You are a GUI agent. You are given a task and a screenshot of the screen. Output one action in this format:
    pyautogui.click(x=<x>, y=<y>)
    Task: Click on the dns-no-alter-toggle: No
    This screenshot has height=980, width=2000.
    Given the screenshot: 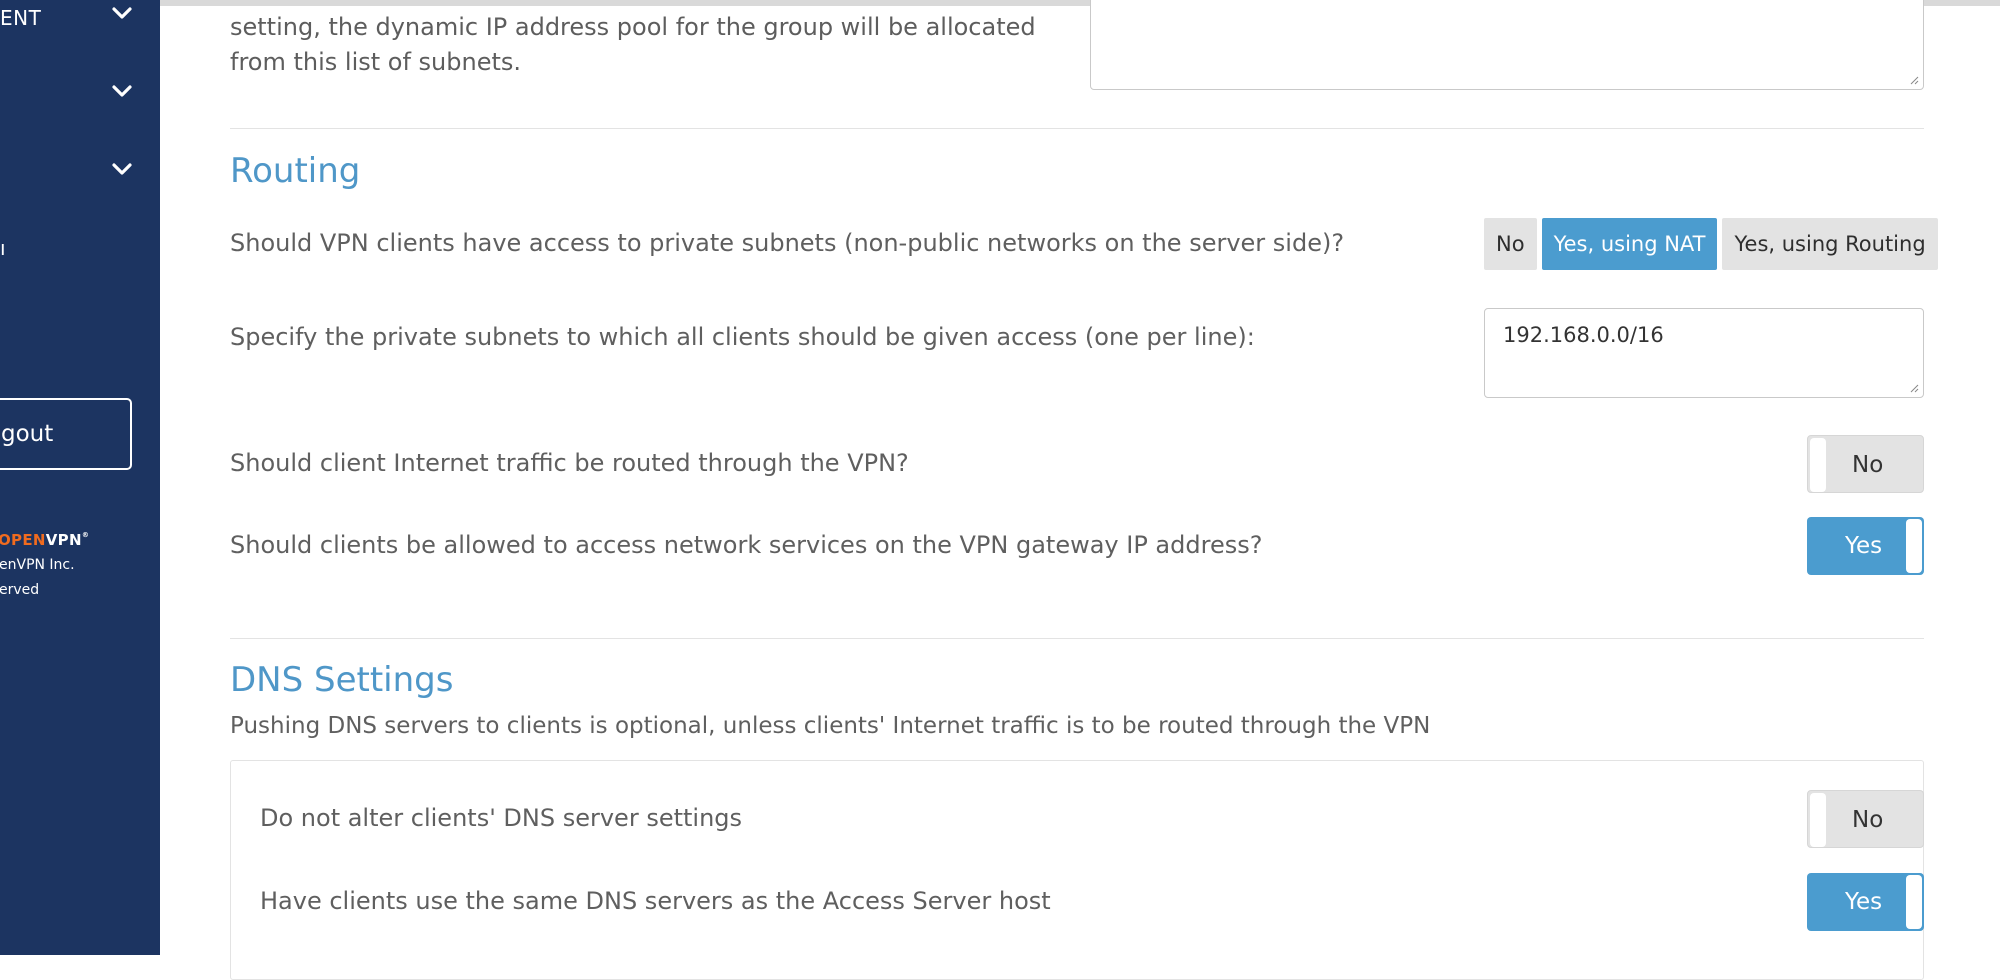 What is the action you would take?
    pyautogui.click(x=1865, y=819)
    